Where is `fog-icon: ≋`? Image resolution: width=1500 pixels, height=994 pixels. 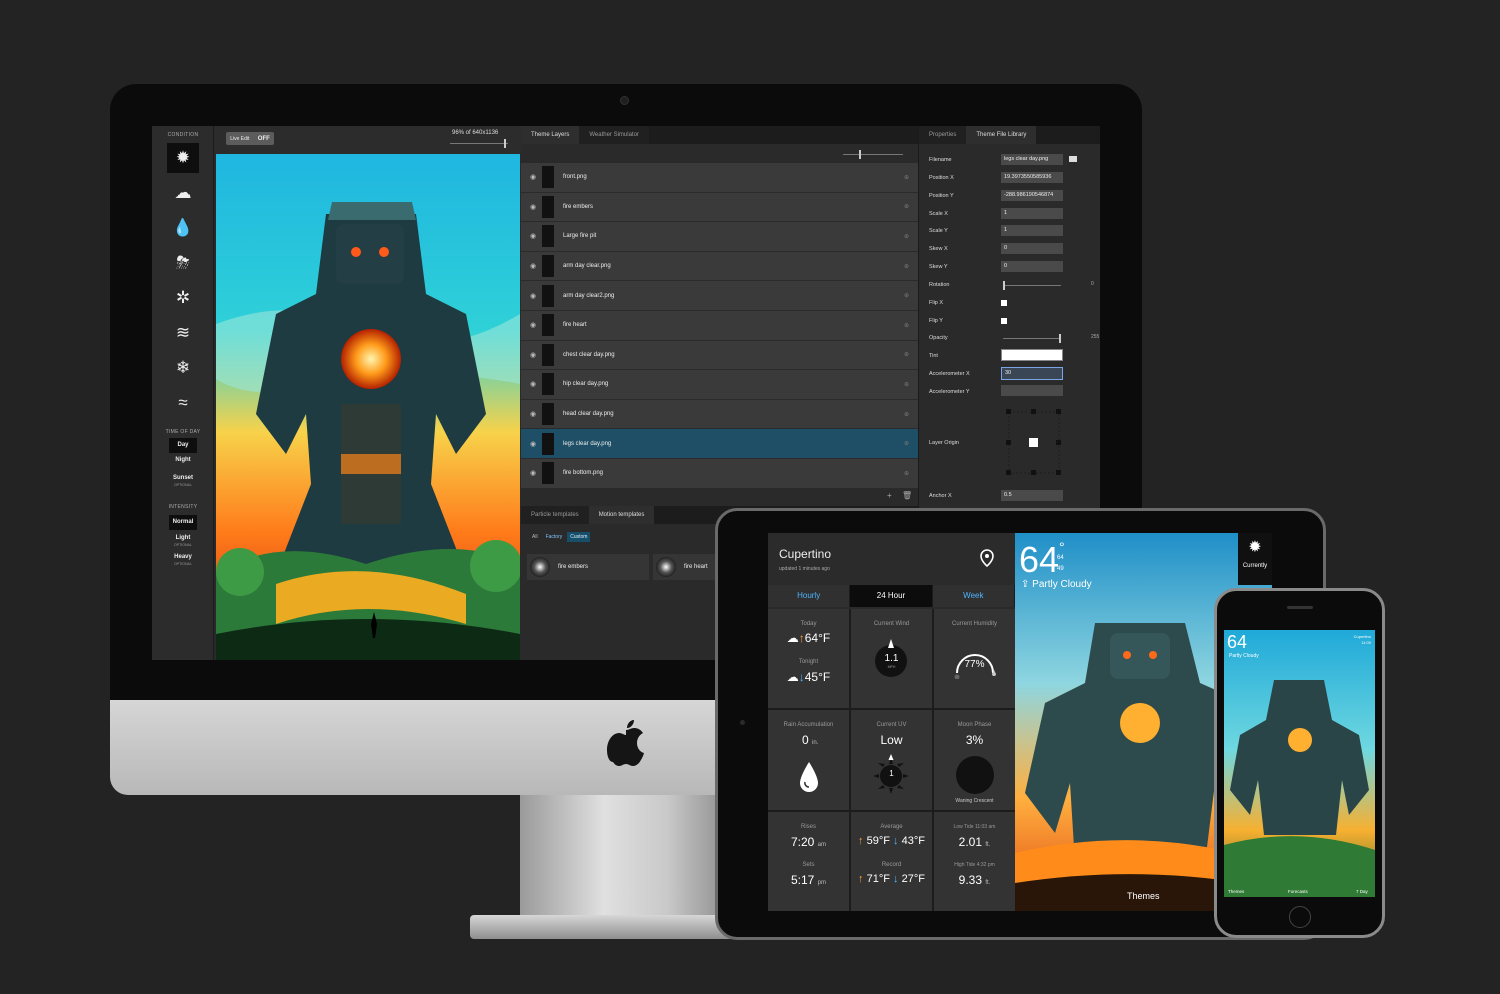
fog-icon: ≋ is located at coordinates (183, 333).